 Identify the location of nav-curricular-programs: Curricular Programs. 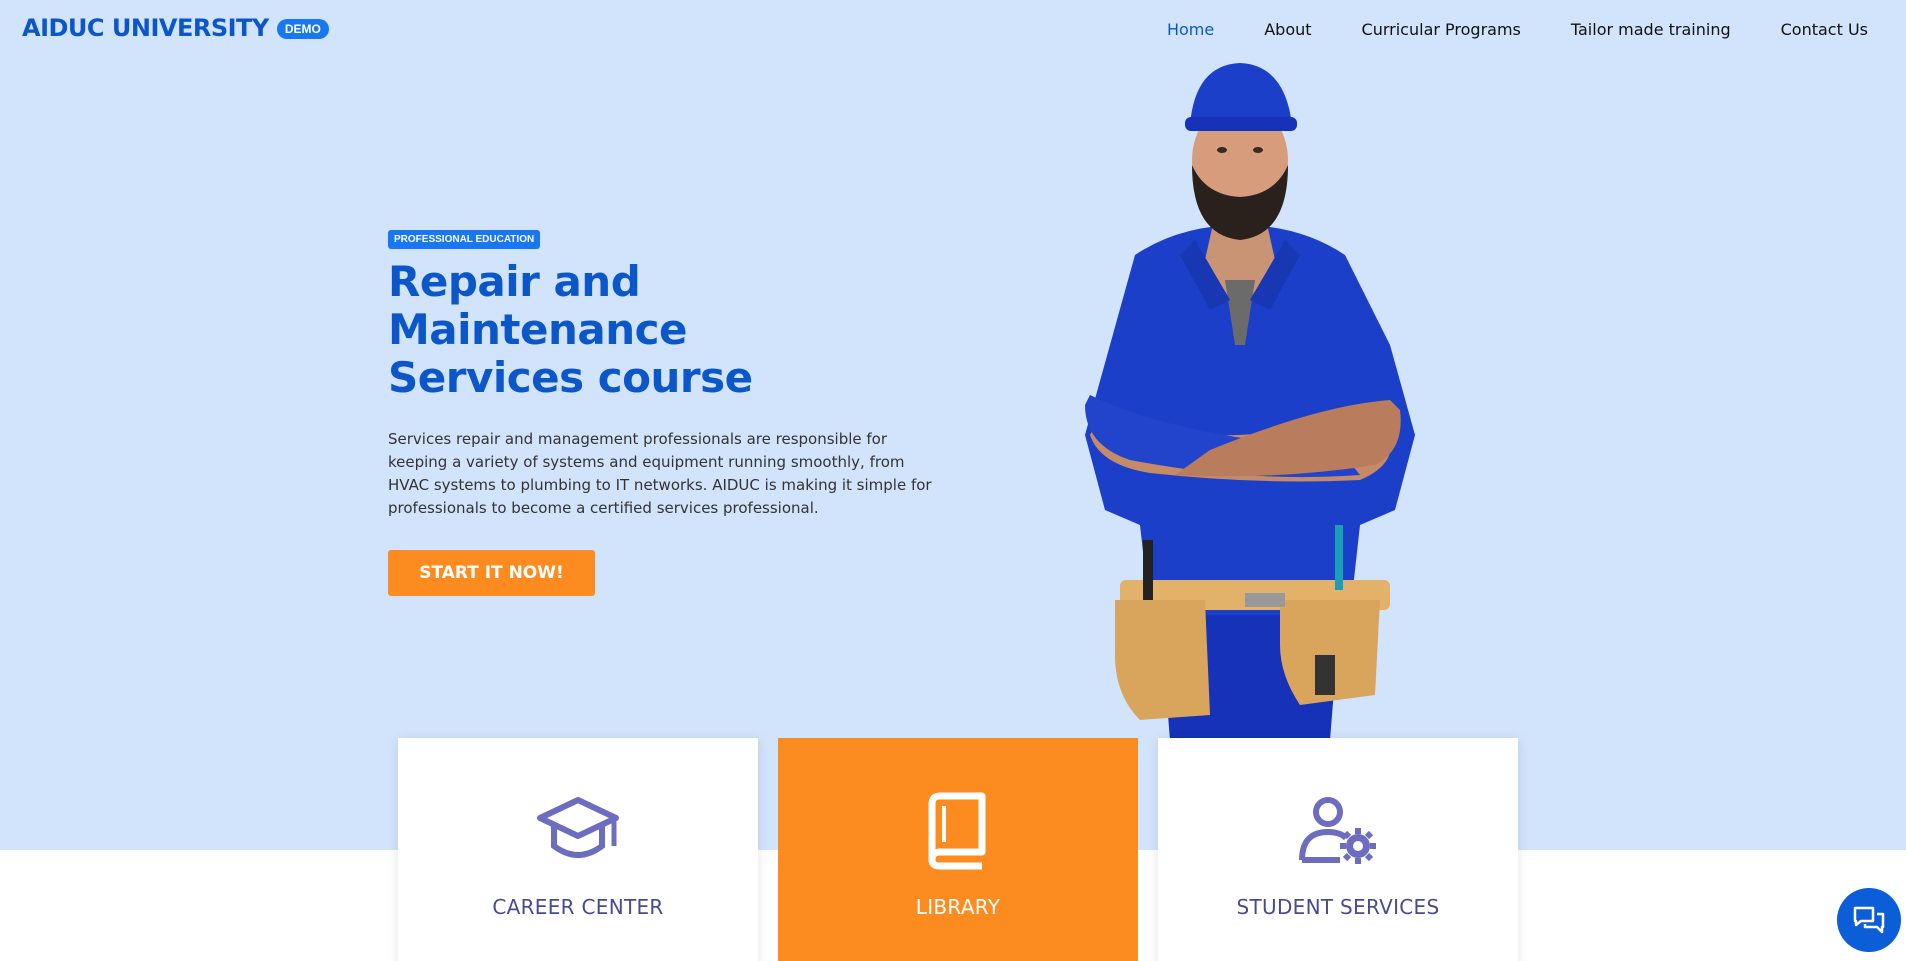
(1441, 29).